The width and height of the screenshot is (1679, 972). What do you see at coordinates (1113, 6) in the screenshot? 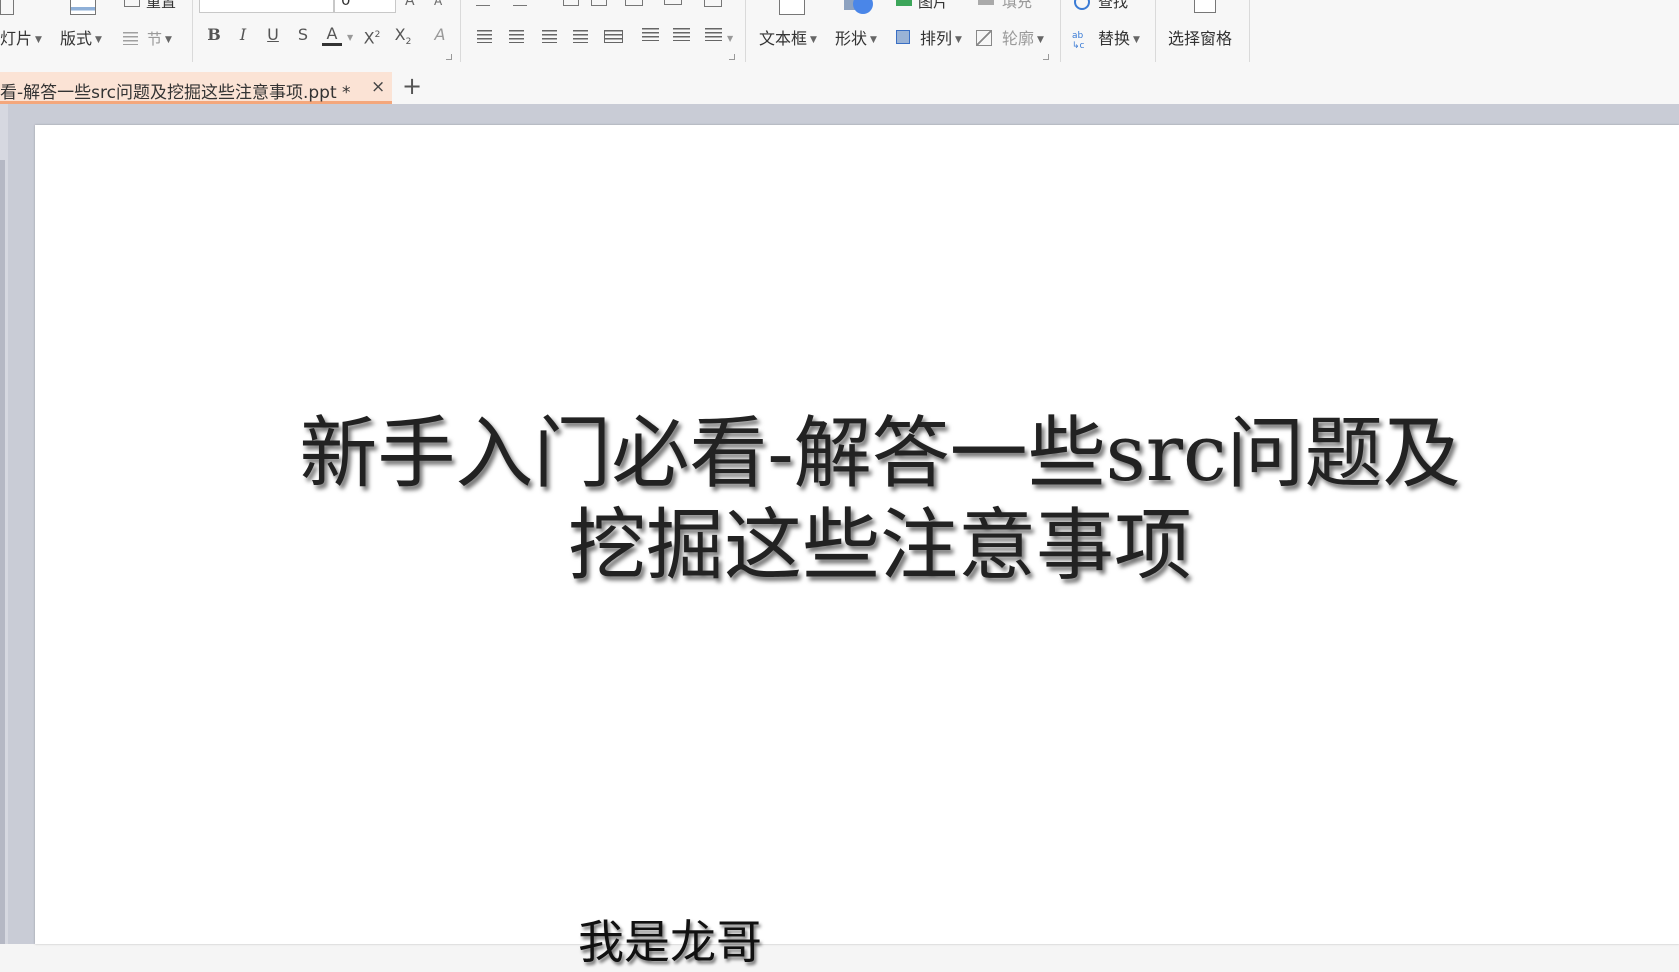
I see `find-button: 查找` at bounding box center [1113, 6].